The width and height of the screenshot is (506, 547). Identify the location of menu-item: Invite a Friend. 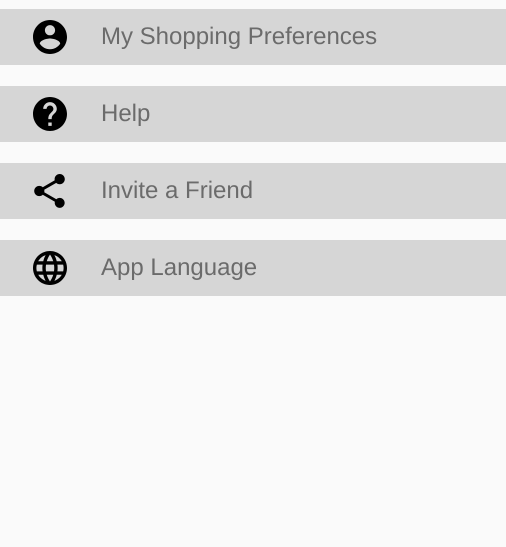
(253, 191).